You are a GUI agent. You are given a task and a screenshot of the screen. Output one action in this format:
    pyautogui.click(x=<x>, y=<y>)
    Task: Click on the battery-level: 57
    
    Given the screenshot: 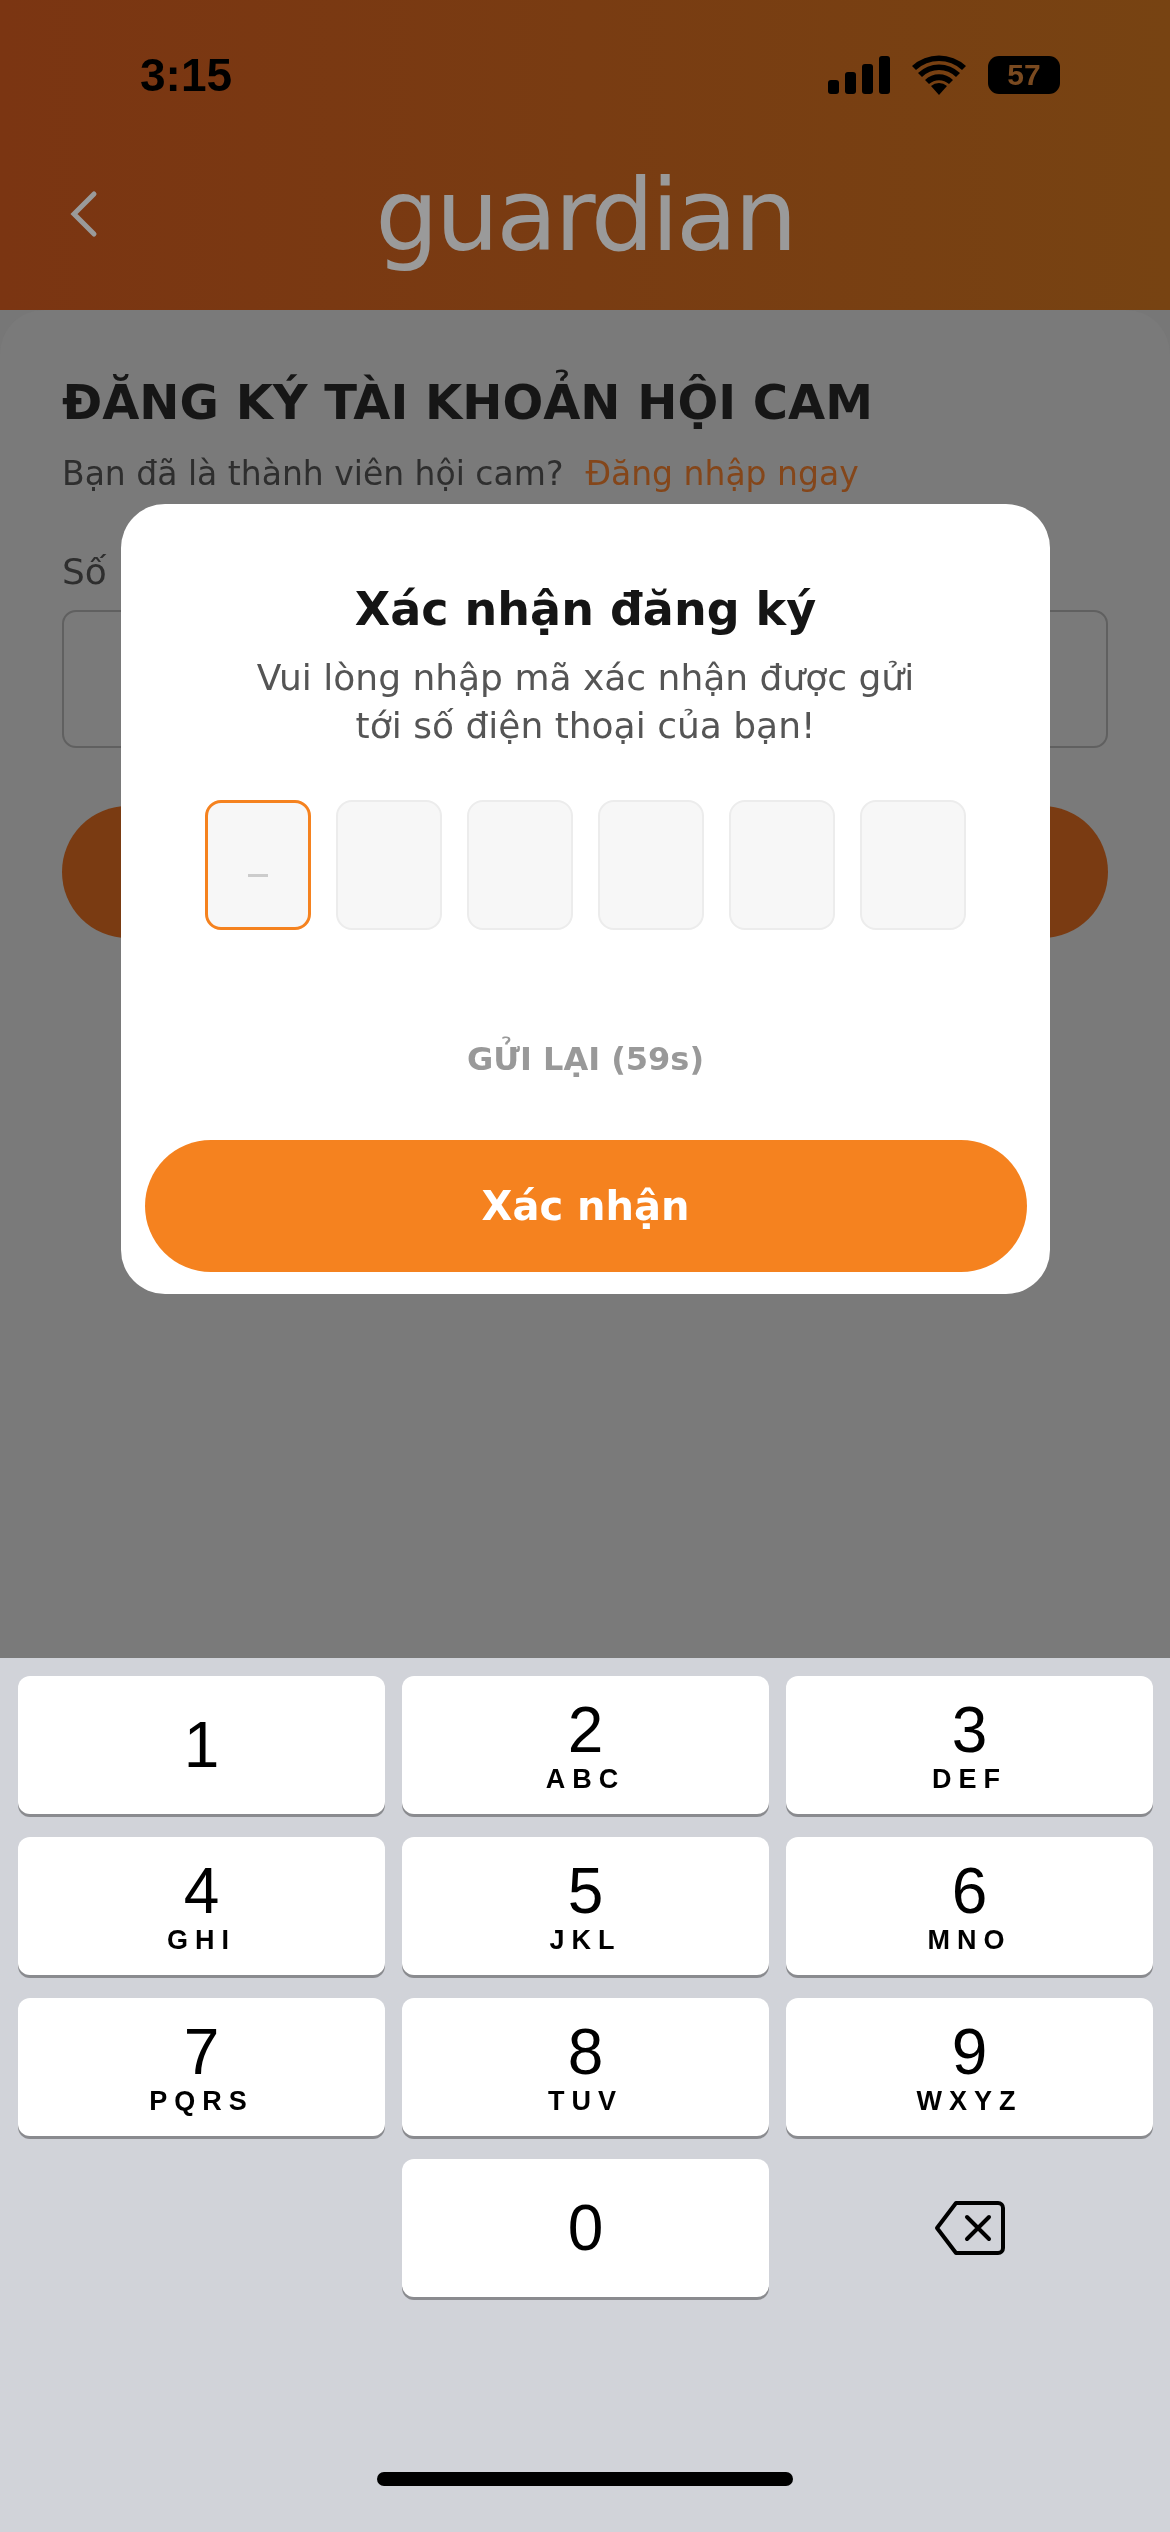 What is the action you would take?
    pyautogui.click(x=1024, y=75)
    